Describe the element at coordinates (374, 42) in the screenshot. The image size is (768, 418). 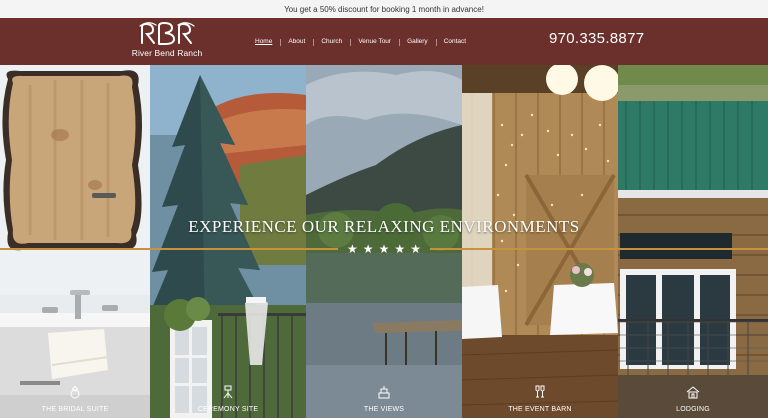
I see `nav-venue-tour: Venue Tour` at that location.